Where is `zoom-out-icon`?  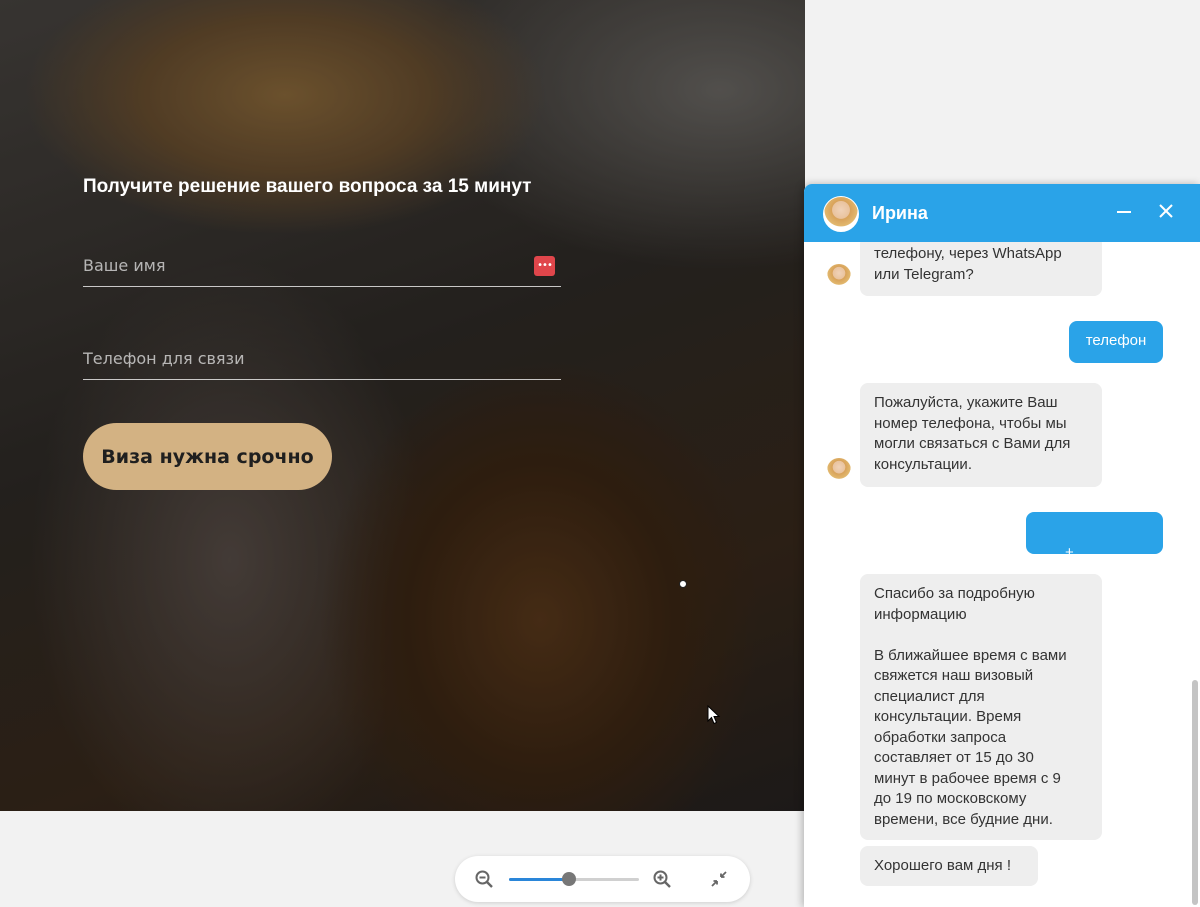 zoom-out-icon is located at coordinates (484, 879).